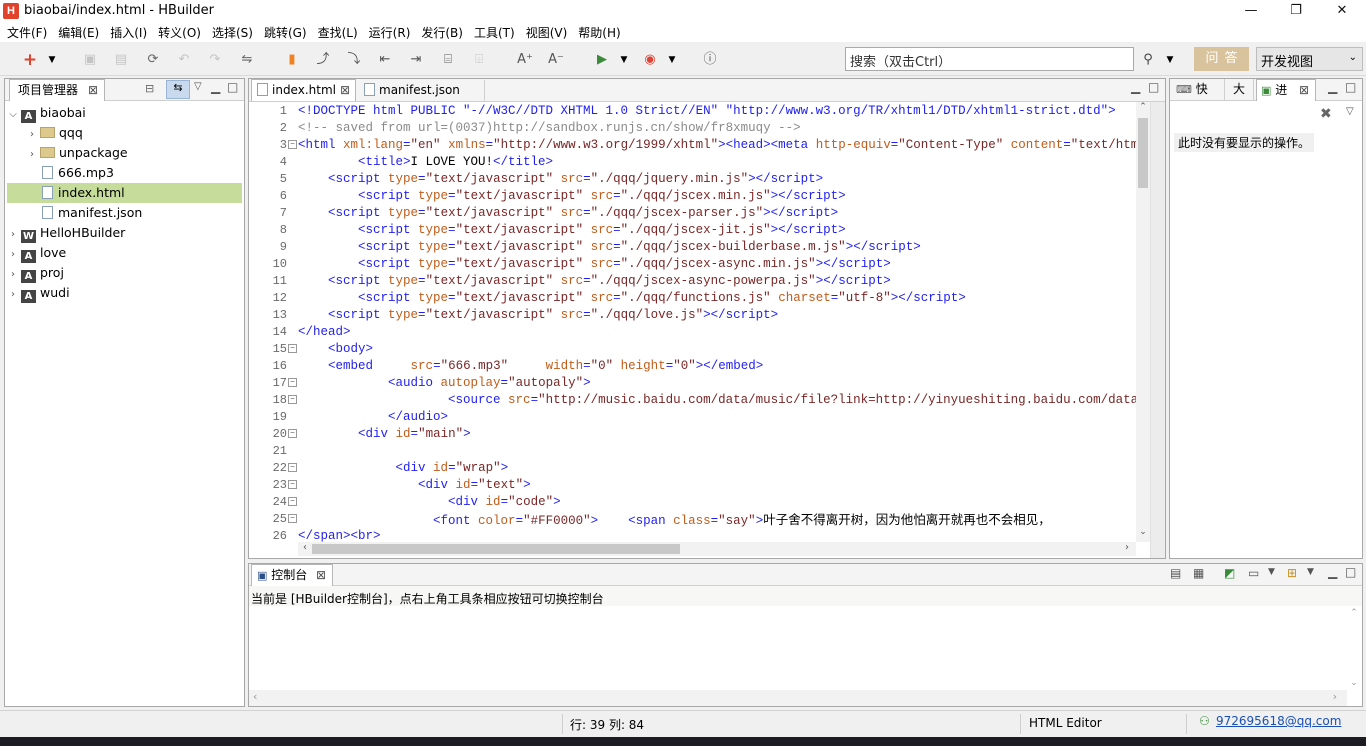 The height and width of the screenshot is (746, 1366). I want to click on view-select: 开发视图 ⌄, so click(1309, 59).